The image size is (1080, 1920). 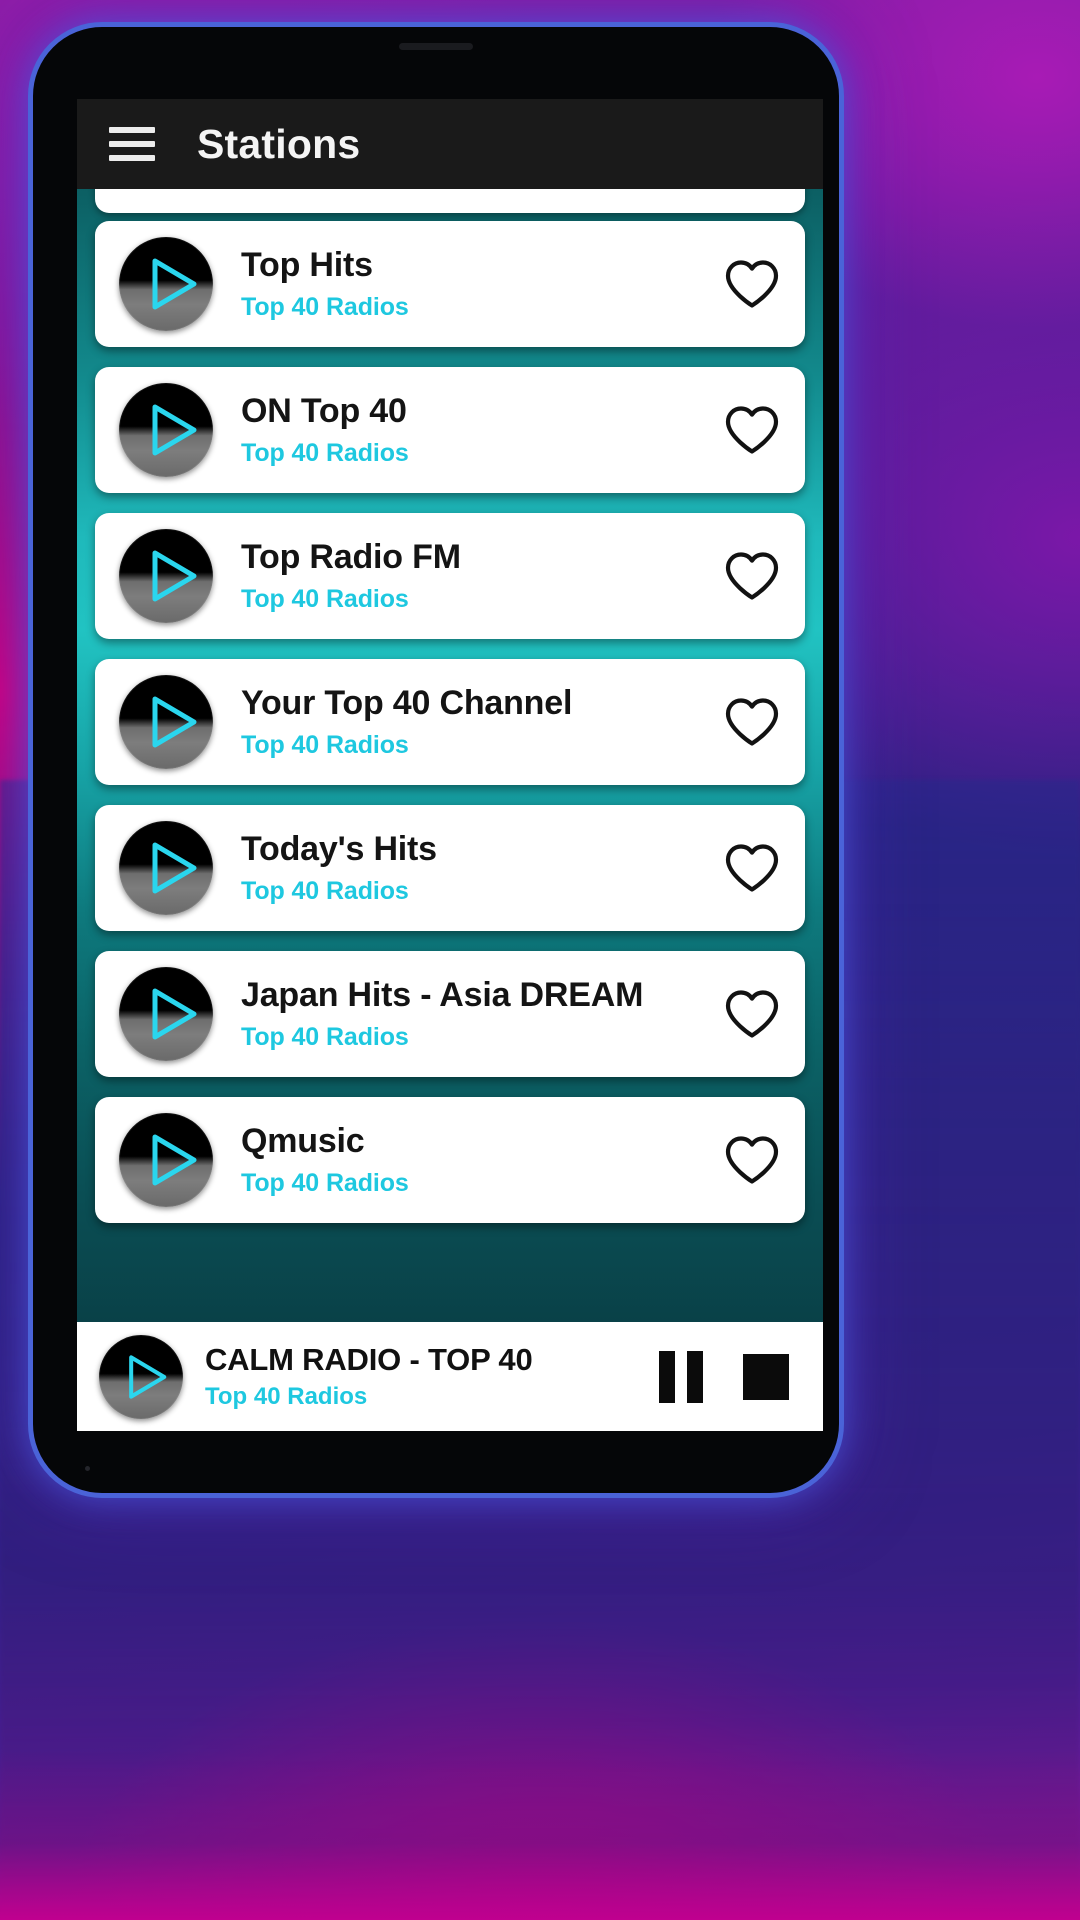 What do you see at coordinates (87, 1468) in the screenshot?
I see `phone-sensor-dot` at bounding box center [87, 1468].